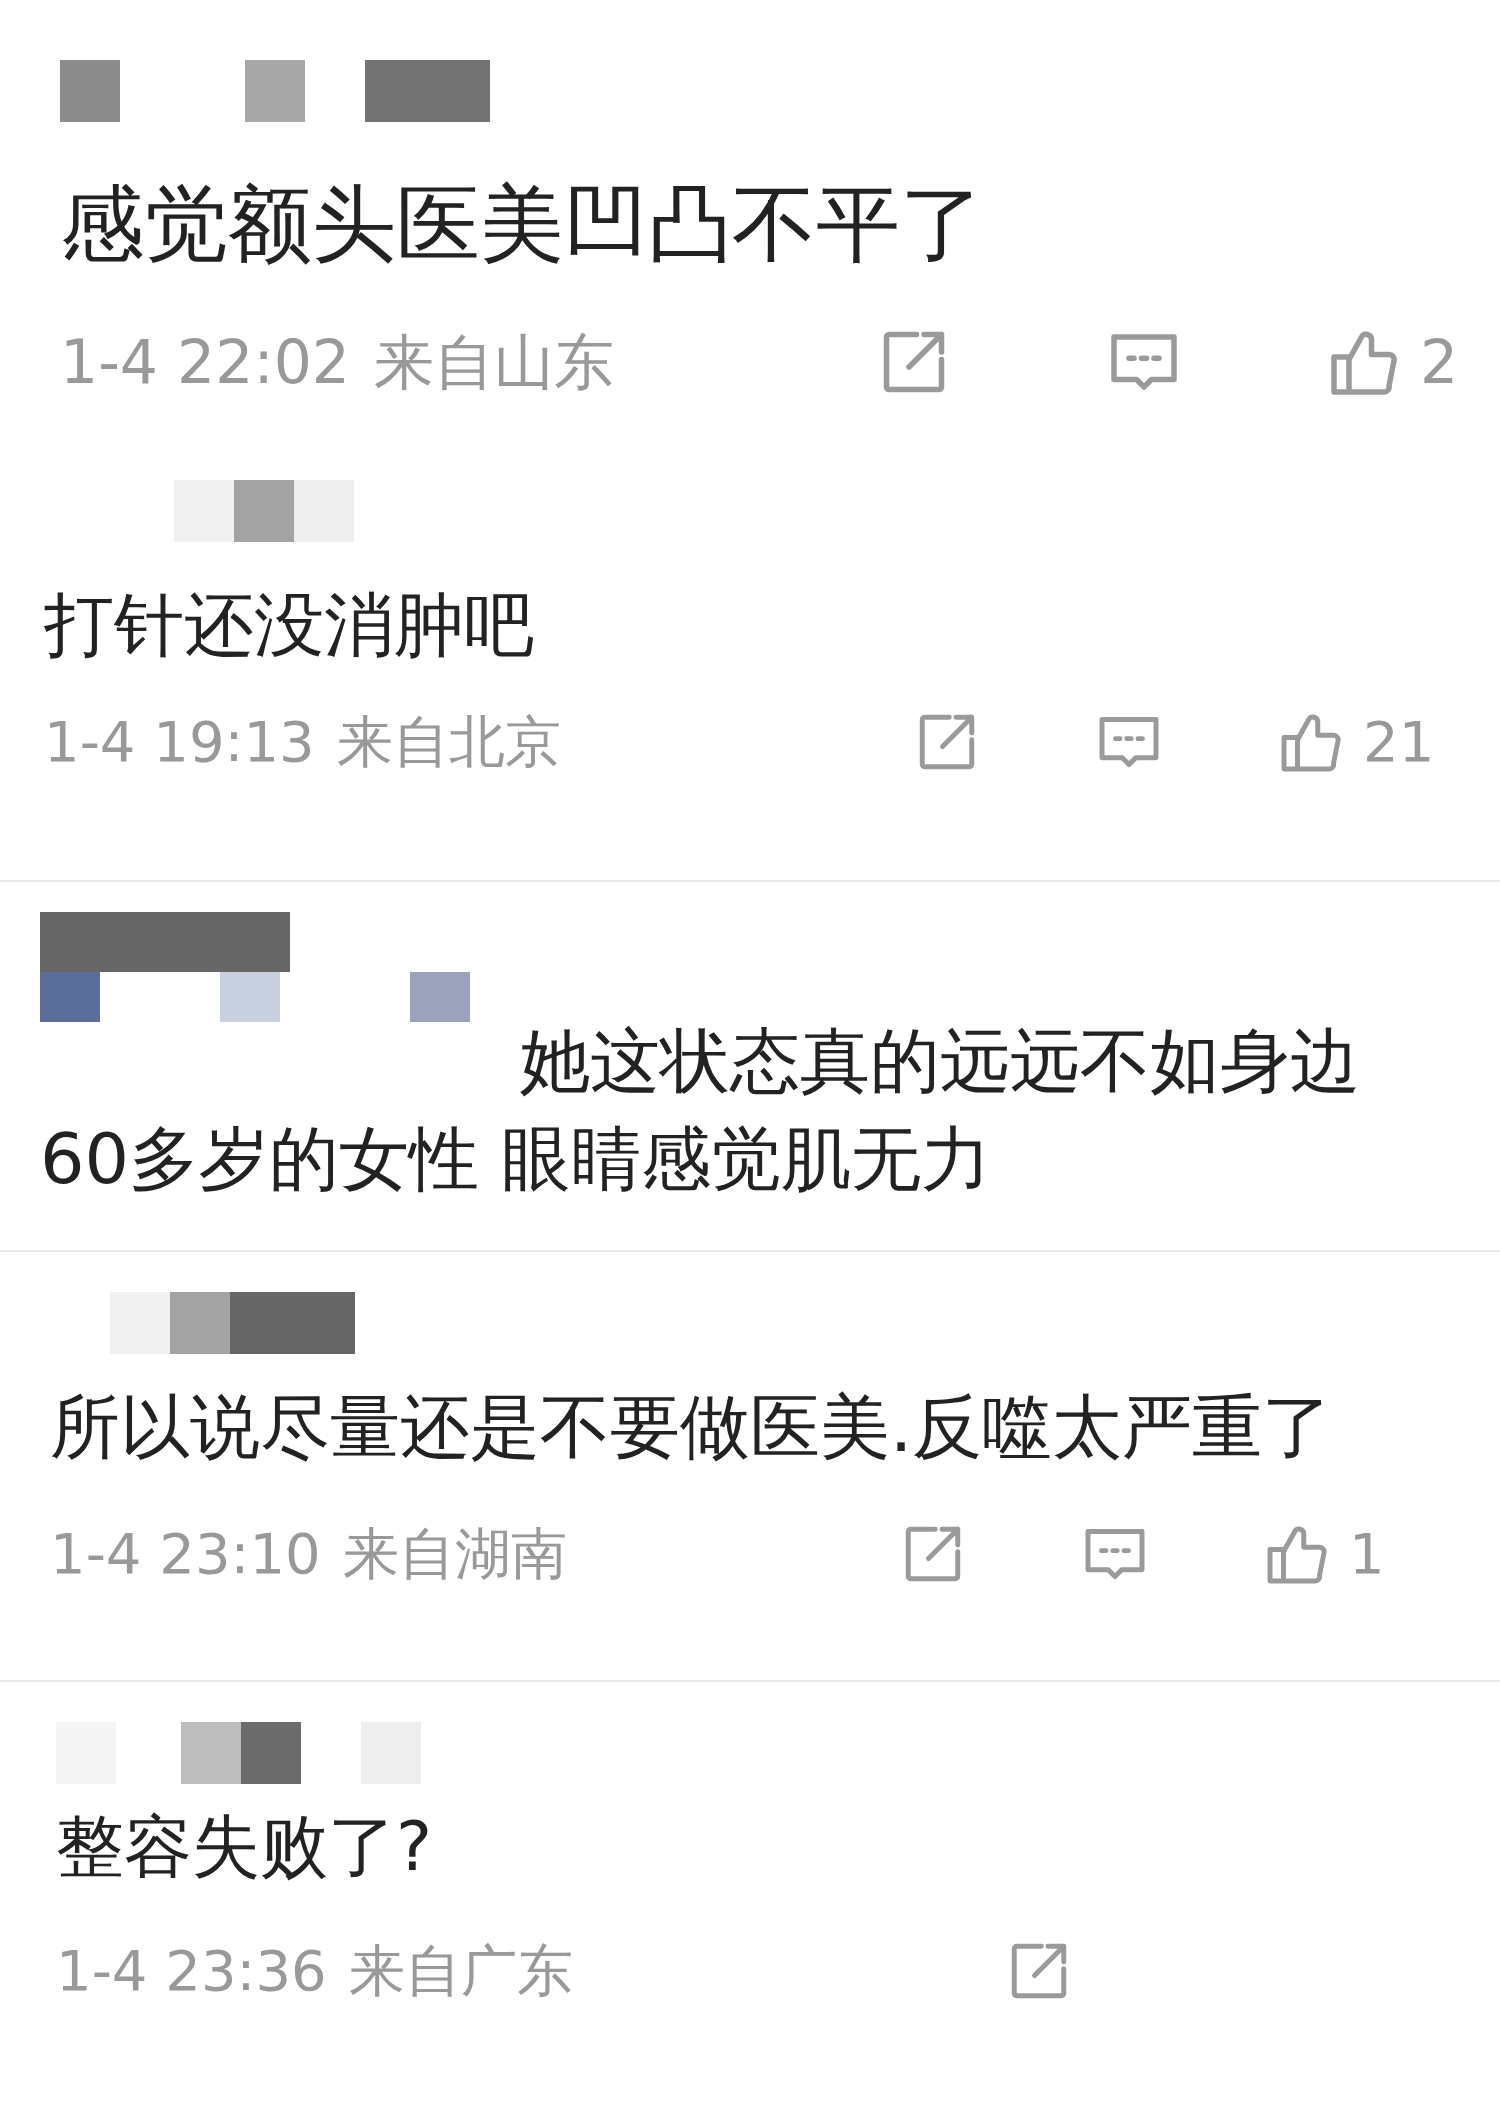  Describe the element at coordinates (289, 625) in the screenshot. I see `comment-text: 打针还没消肿吧` at that location.